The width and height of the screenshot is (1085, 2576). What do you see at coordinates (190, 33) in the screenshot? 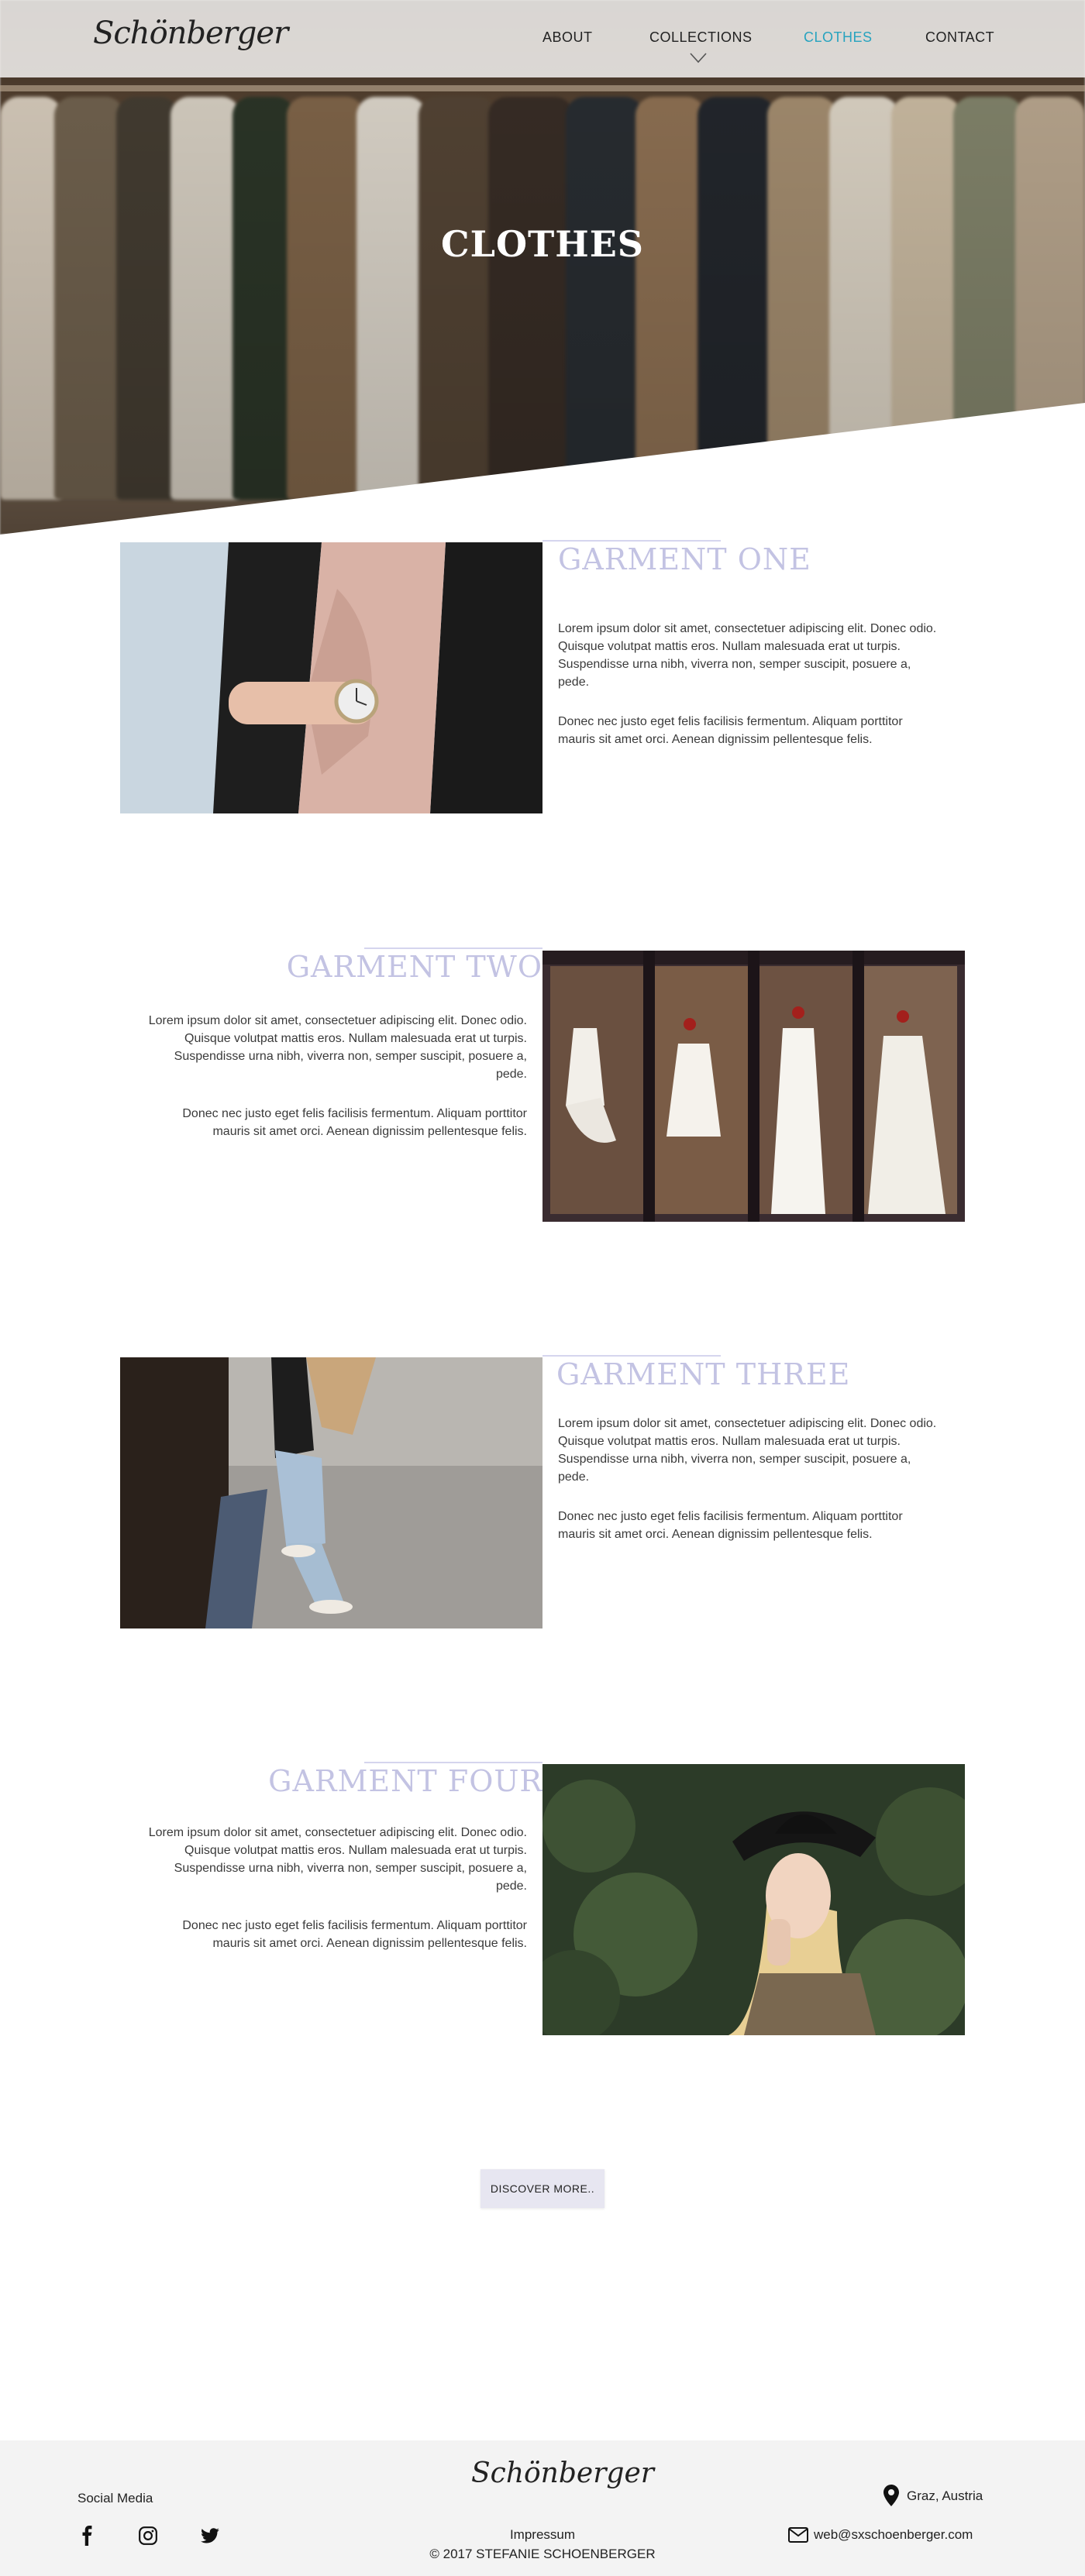
I see `site-logo: Schönberger` at bounding box center [190, 33].